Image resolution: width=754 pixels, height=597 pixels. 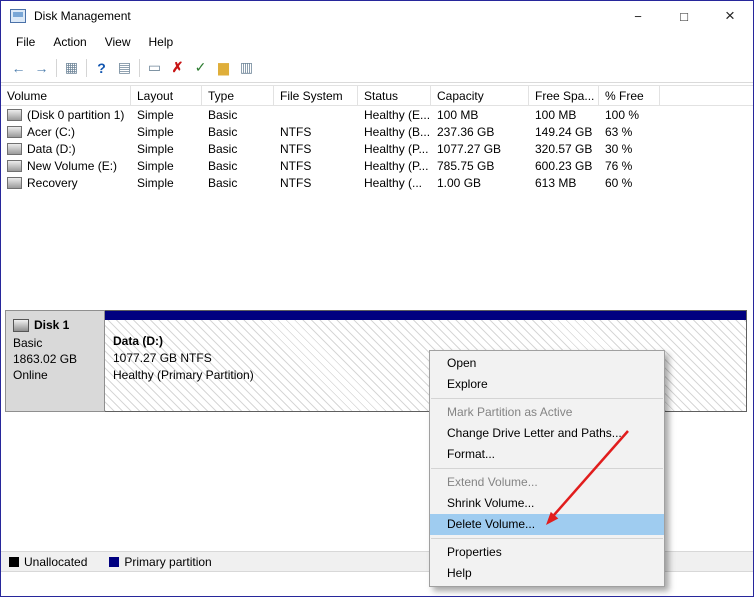 What do you see at coordinates (377, 68) in the screenshot?
I see `toolbar: ← → ▦ ? ▤ ▭ ✗ ✓ ▆ ▥` at bounding box center [377, 68].